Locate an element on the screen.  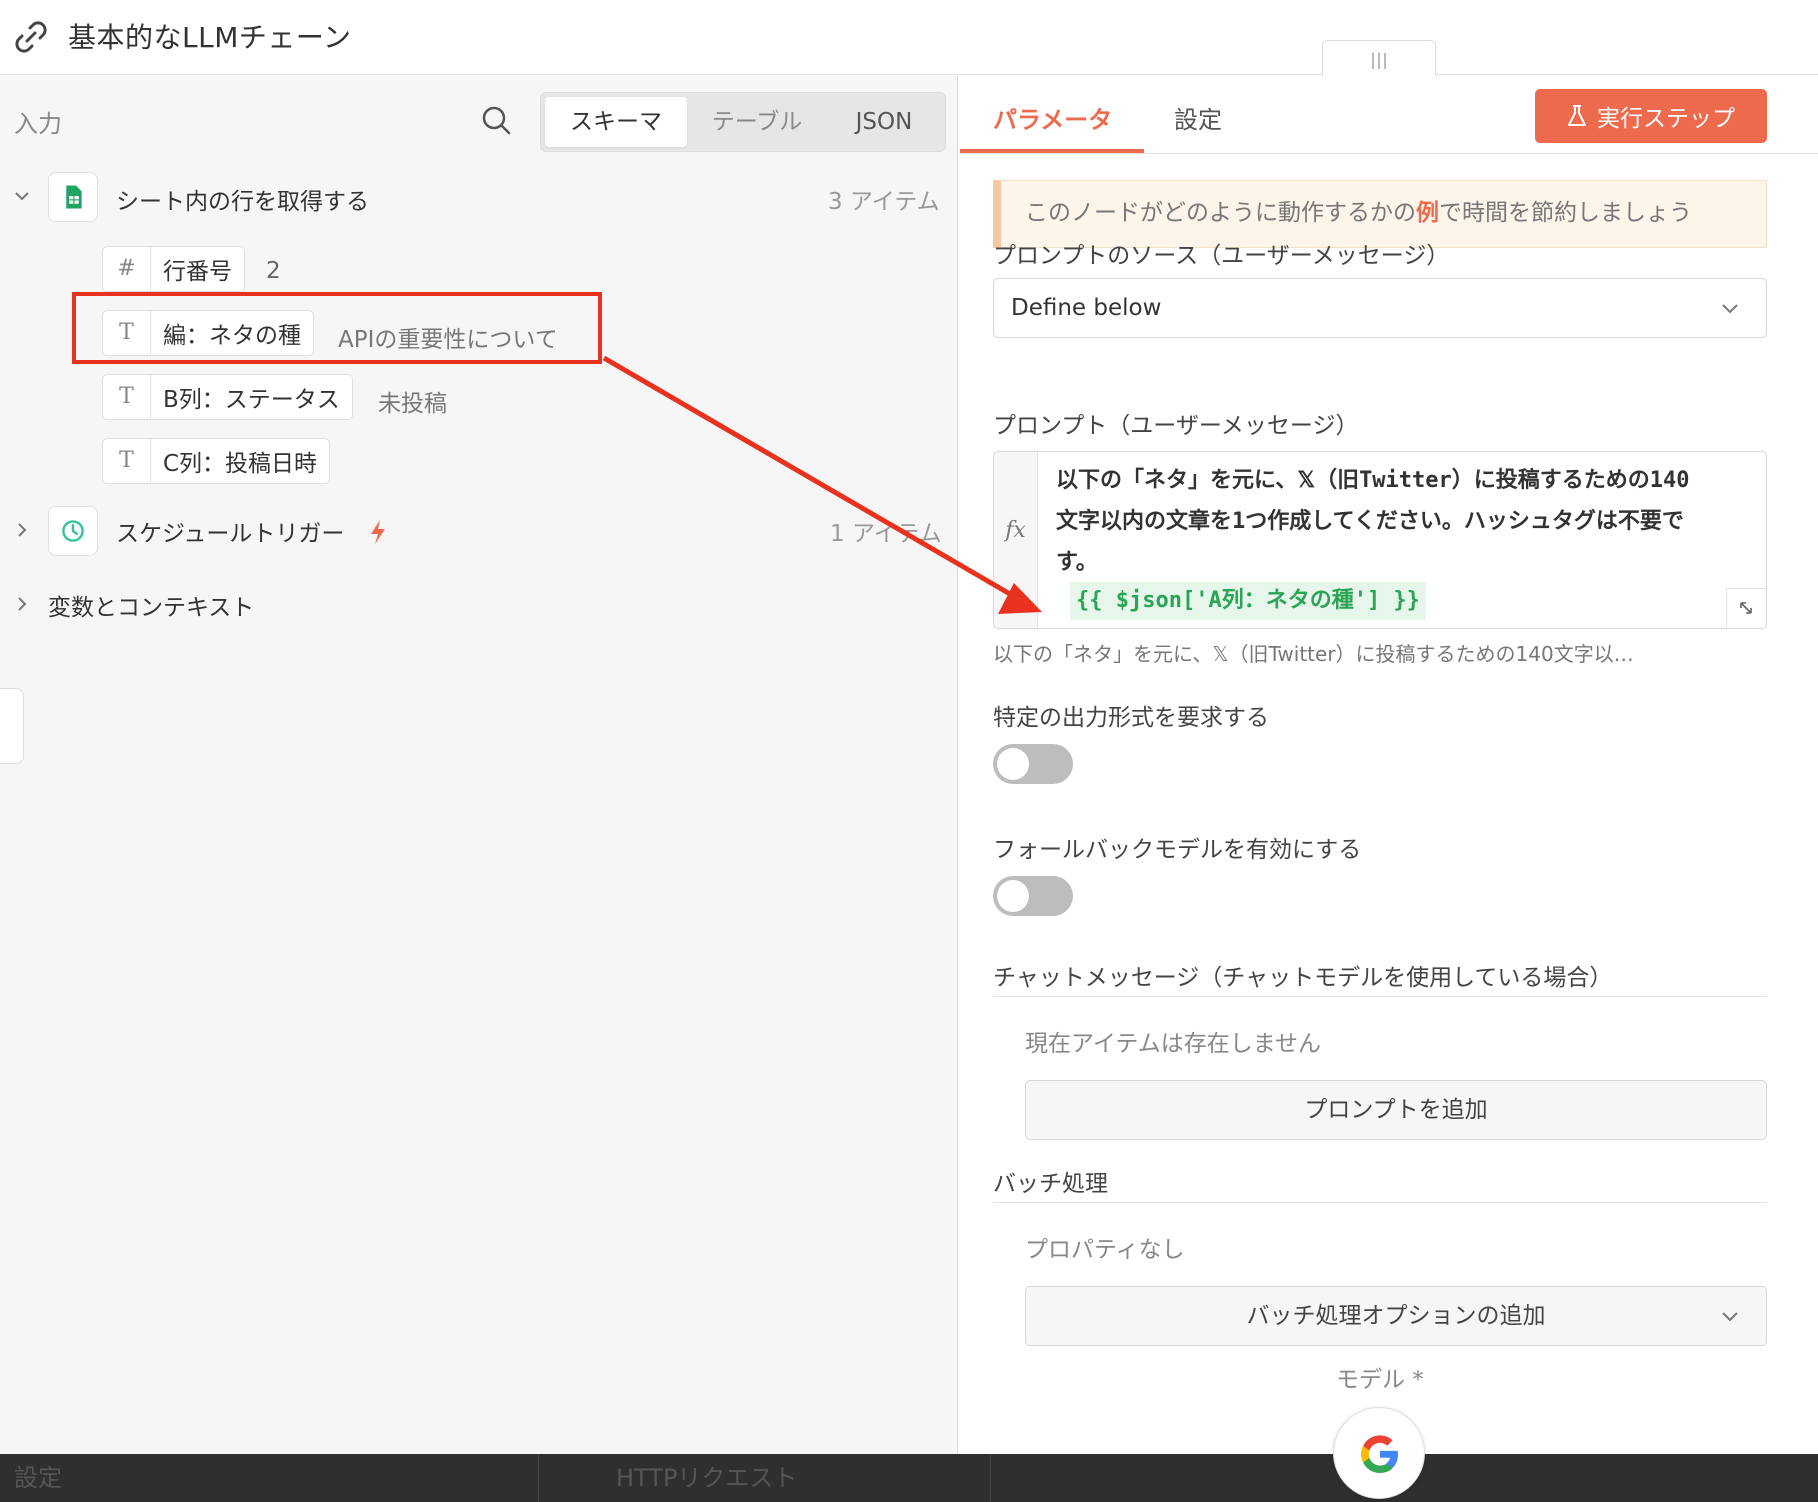
field-label: B列：ステータス is located at coordinates (251, 400).